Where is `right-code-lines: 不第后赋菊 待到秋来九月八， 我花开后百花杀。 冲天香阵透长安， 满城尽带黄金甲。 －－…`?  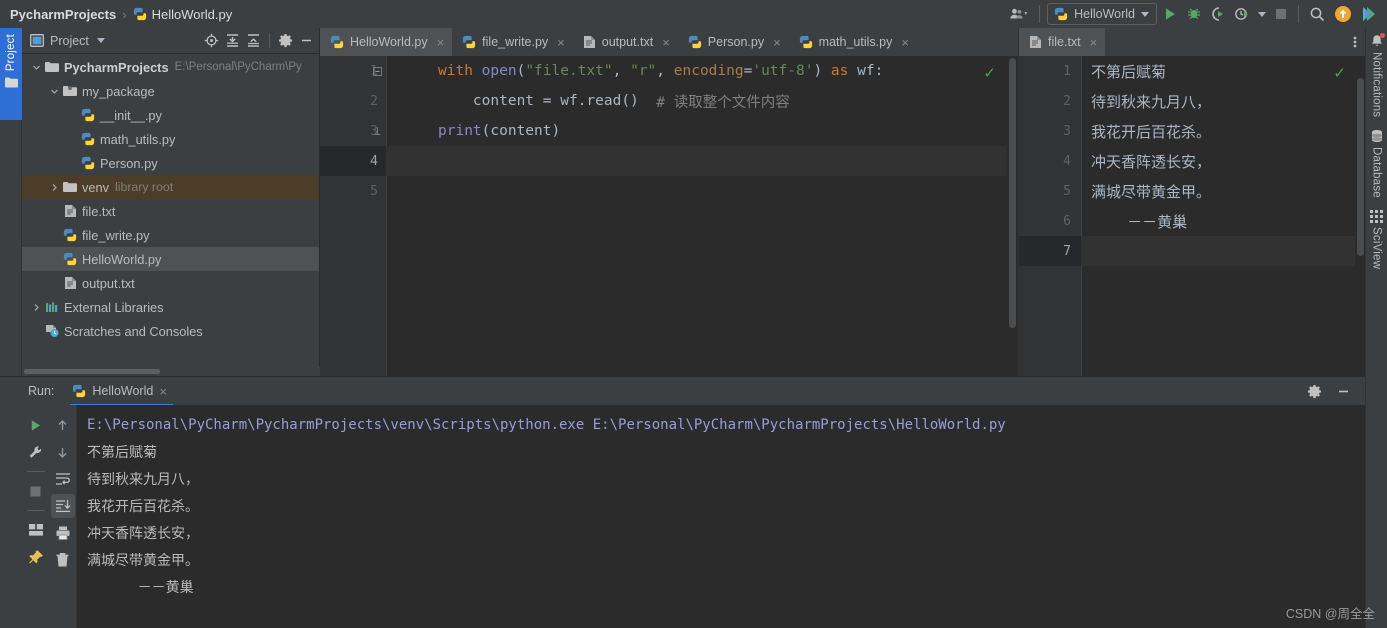
right-code-lines: 不第后赋菊 待到秋来九月八， 我花开后百花杀。 冲天香阵透长安， 满城尽带黄金甲。 －－… is located at coordinates (1218, 216).